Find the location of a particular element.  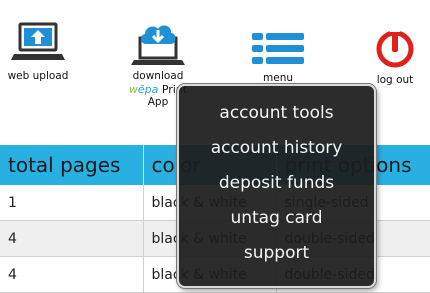

wepa-logo-w: w is located at coordinates (133, 89).